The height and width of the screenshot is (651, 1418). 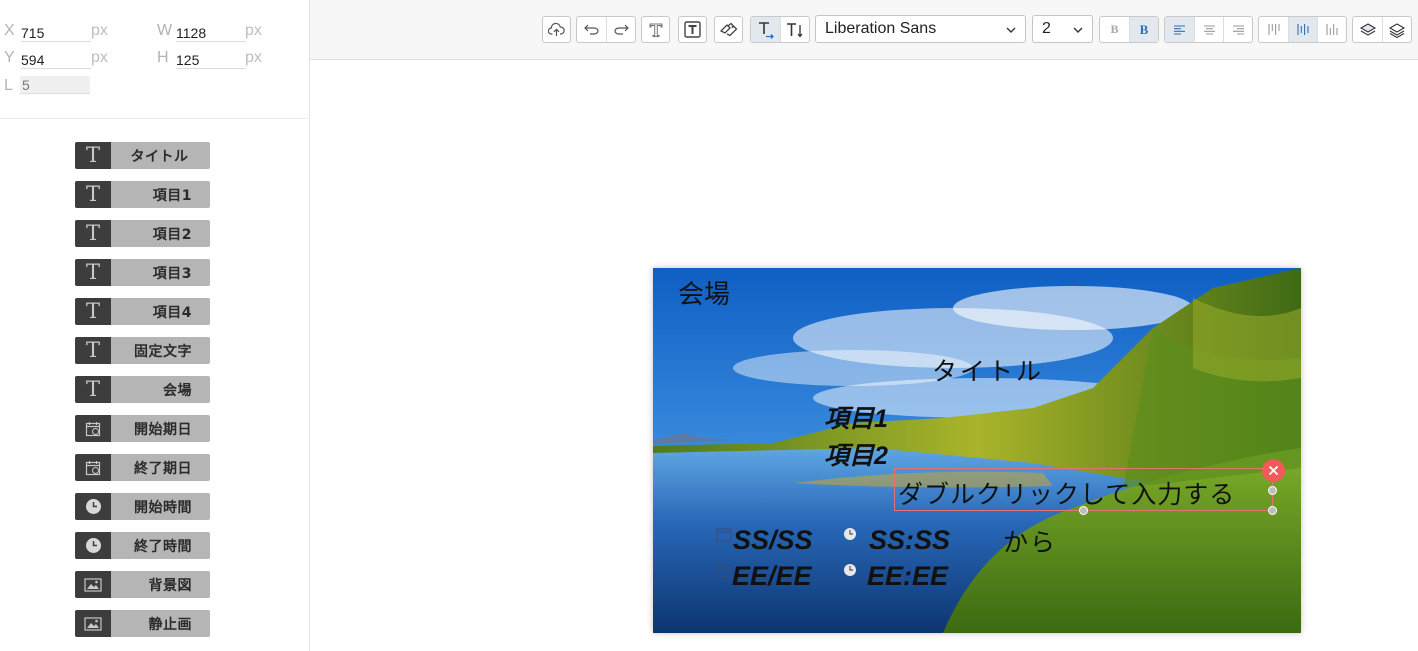 I want to click on text-fill-icon, so click(x=692, y=29).